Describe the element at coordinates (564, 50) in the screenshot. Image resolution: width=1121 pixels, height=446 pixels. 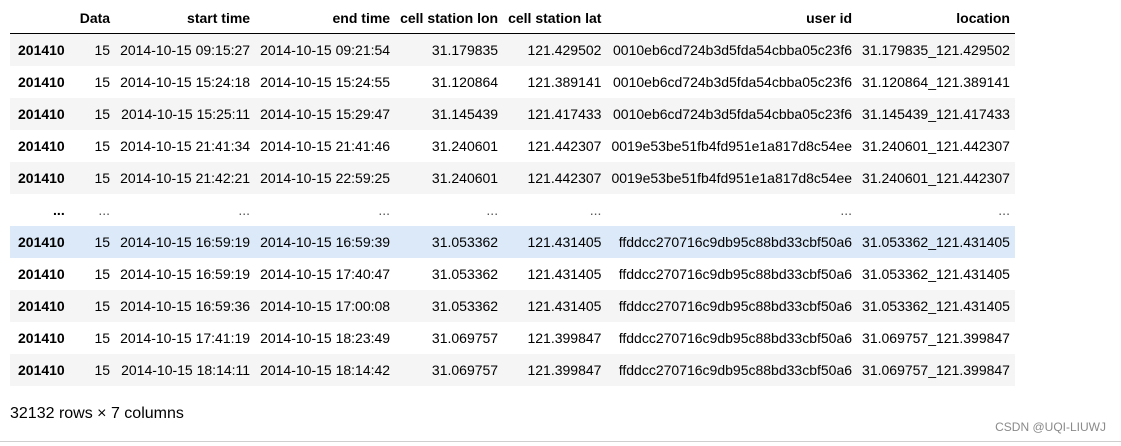
I see `table-cell: 121.429502` at that location.